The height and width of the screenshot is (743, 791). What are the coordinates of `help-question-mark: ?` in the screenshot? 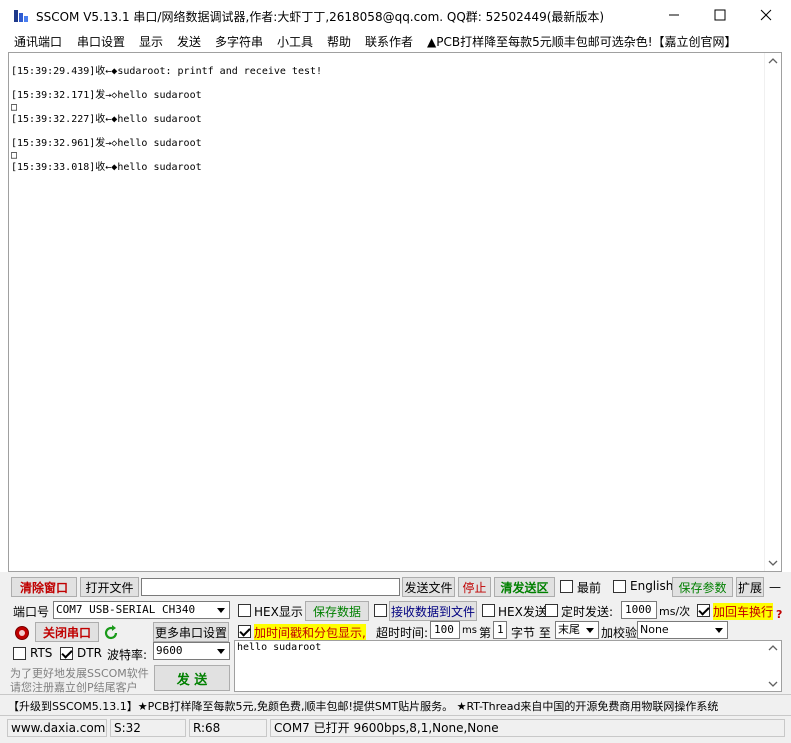 It's located at (779, 614).